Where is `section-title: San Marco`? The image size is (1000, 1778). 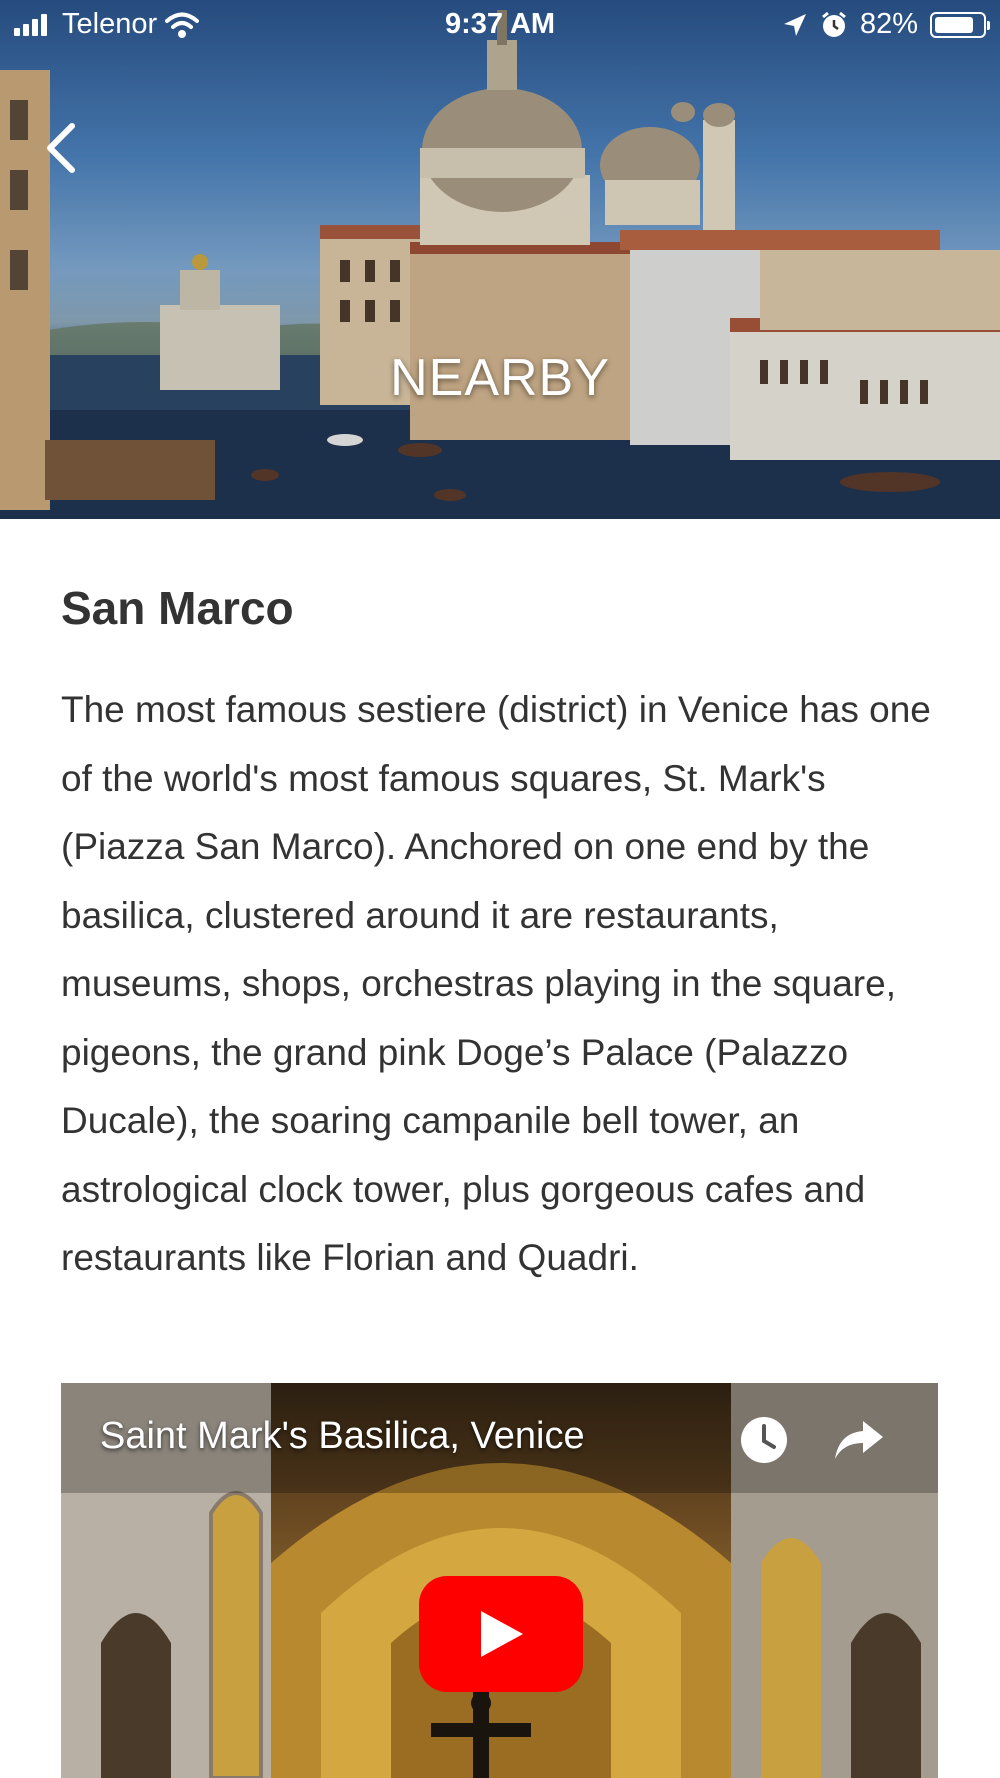
section-title: San Marco is located at coordinates (177, 608).